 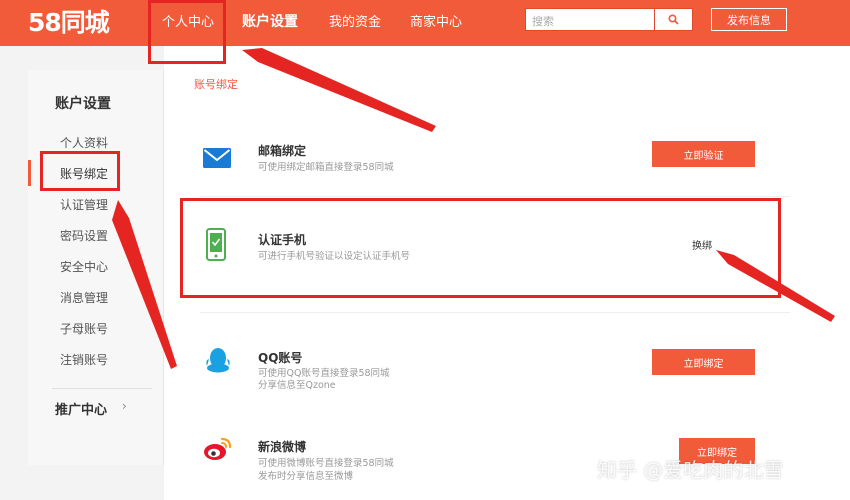 What do you see at coordinates (282, 447) in the screenshot?
I see `card-title-weibo: 新浪微博` at bounding box center [282, 447].